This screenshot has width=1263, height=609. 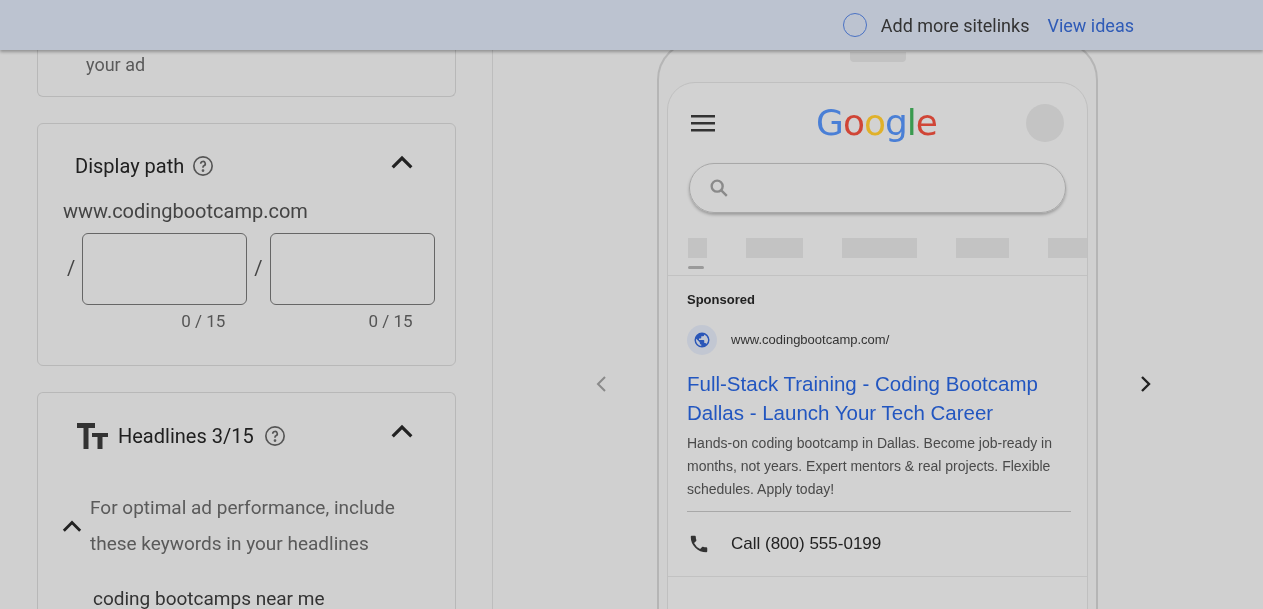 What do you see at coordinates (721, 300) in the screenshot?
I see `sponsored-label: Sponsored` at bounding box center [721, 300].